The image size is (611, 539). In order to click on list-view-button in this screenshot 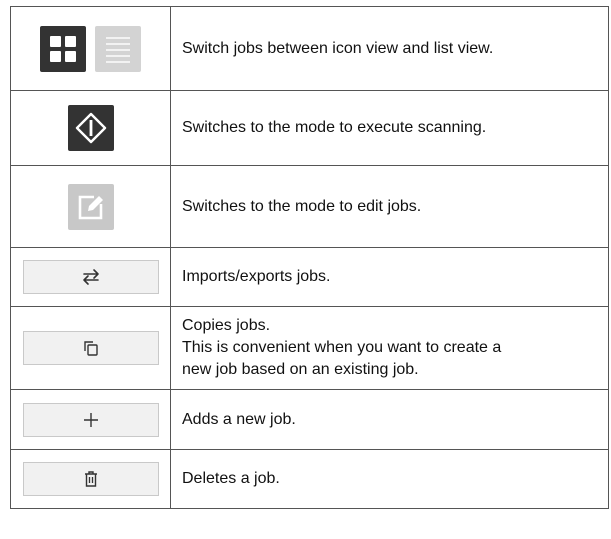, I will do `click(118, 48)`.